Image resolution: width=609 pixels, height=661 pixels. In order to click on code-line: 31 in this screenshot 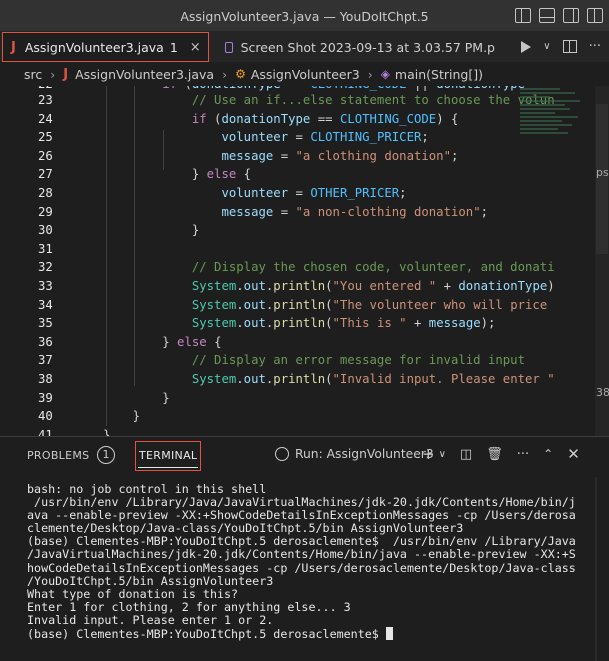, I will do `click(45, 248)`.